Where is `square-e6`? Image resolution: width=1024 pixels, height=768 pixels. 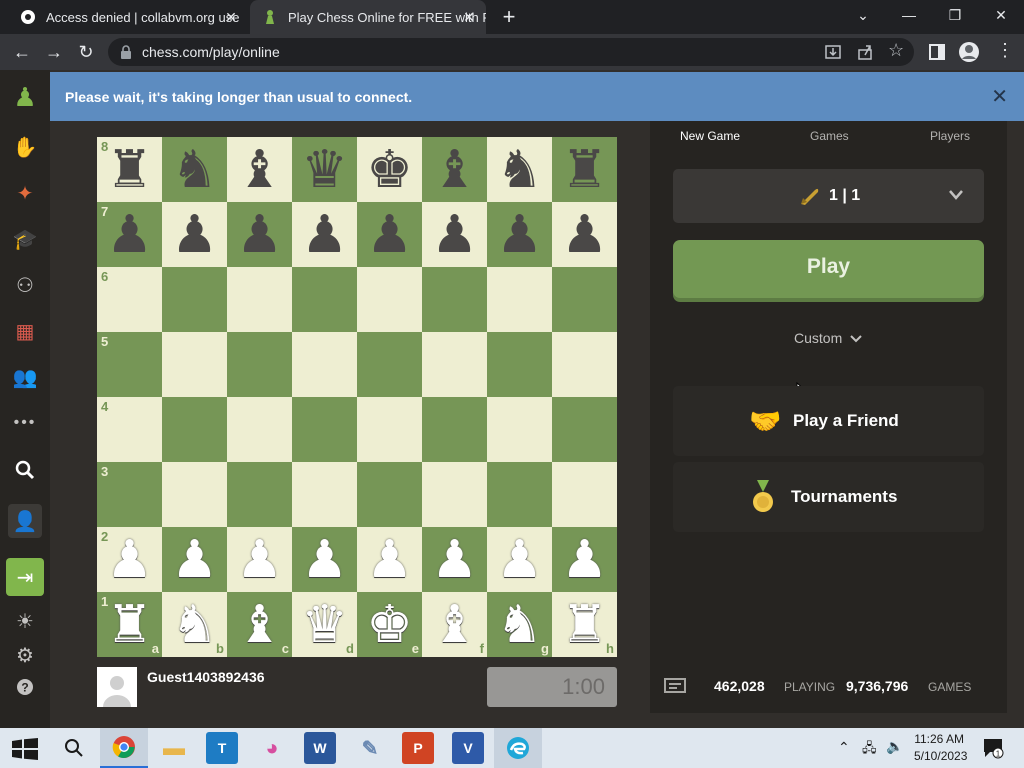 square-e6 is located at coordinates (389, 299).